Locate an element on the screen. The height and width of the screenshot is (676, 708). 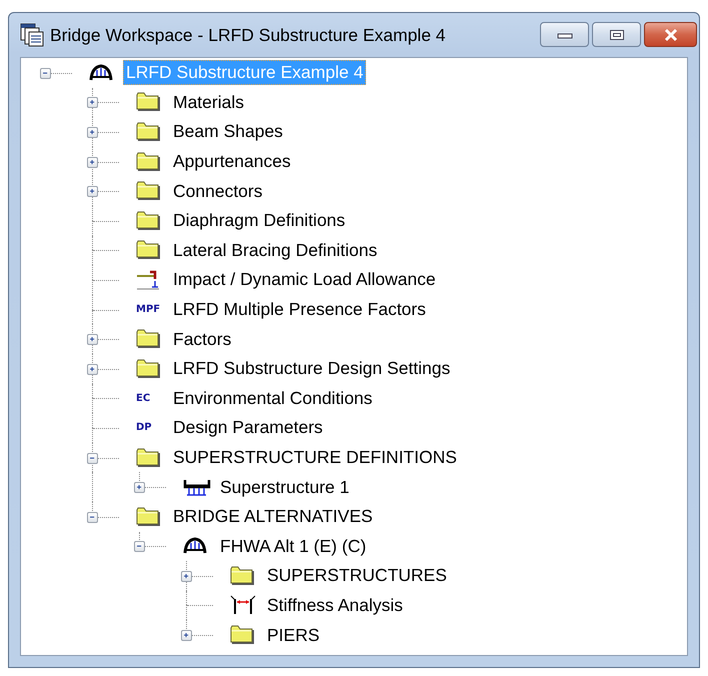
tree-item: Appurtenances is located at coordinates (232, 161).